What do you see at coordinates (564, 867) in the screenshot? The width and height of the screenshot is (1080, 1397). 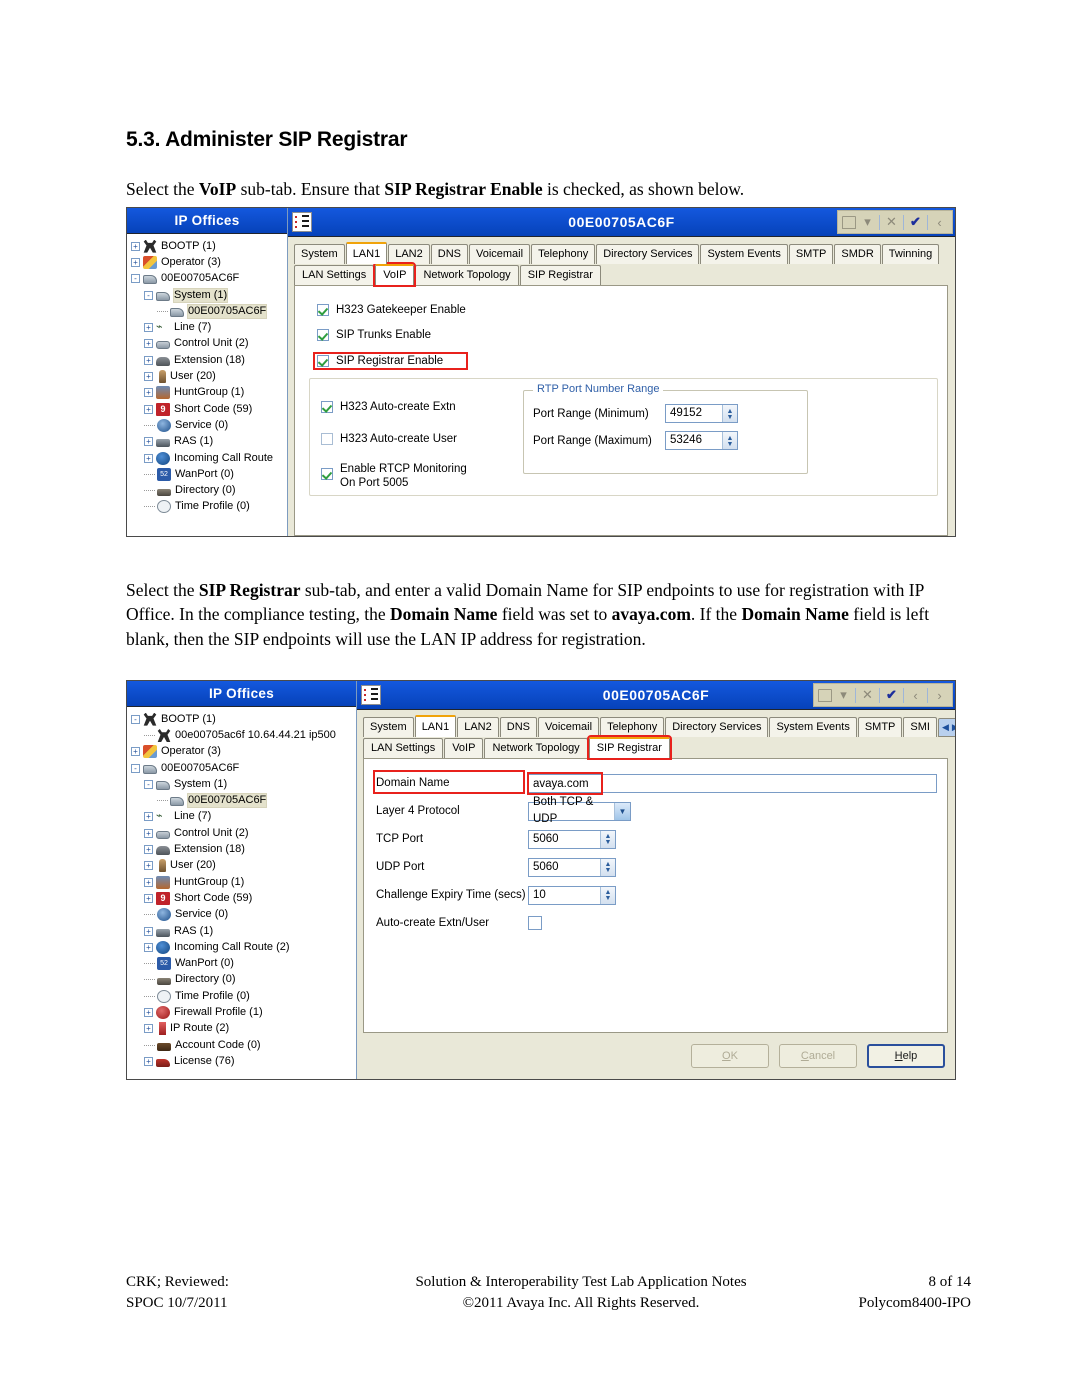 I see `spinner-value-udp-port: 5060` at bounding box center [564, 867].